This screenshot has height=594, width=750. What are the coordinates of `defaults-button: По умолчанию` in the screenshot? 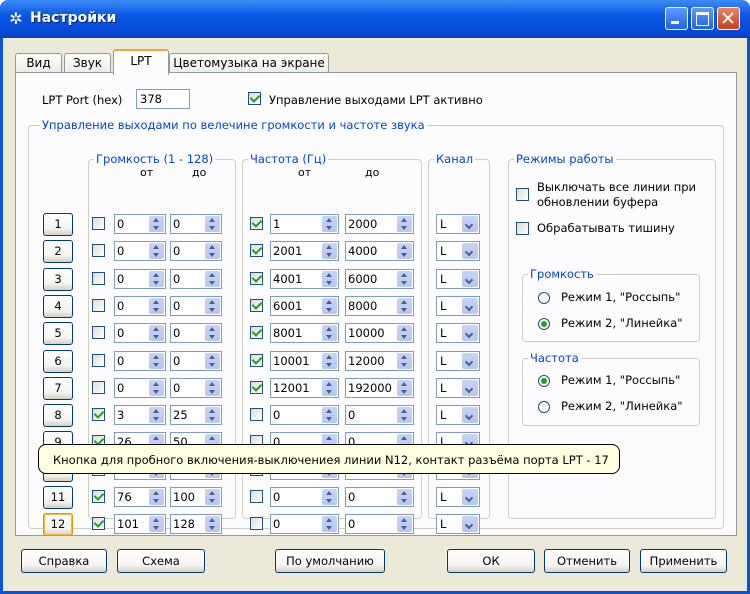 It's located at (330, 561).